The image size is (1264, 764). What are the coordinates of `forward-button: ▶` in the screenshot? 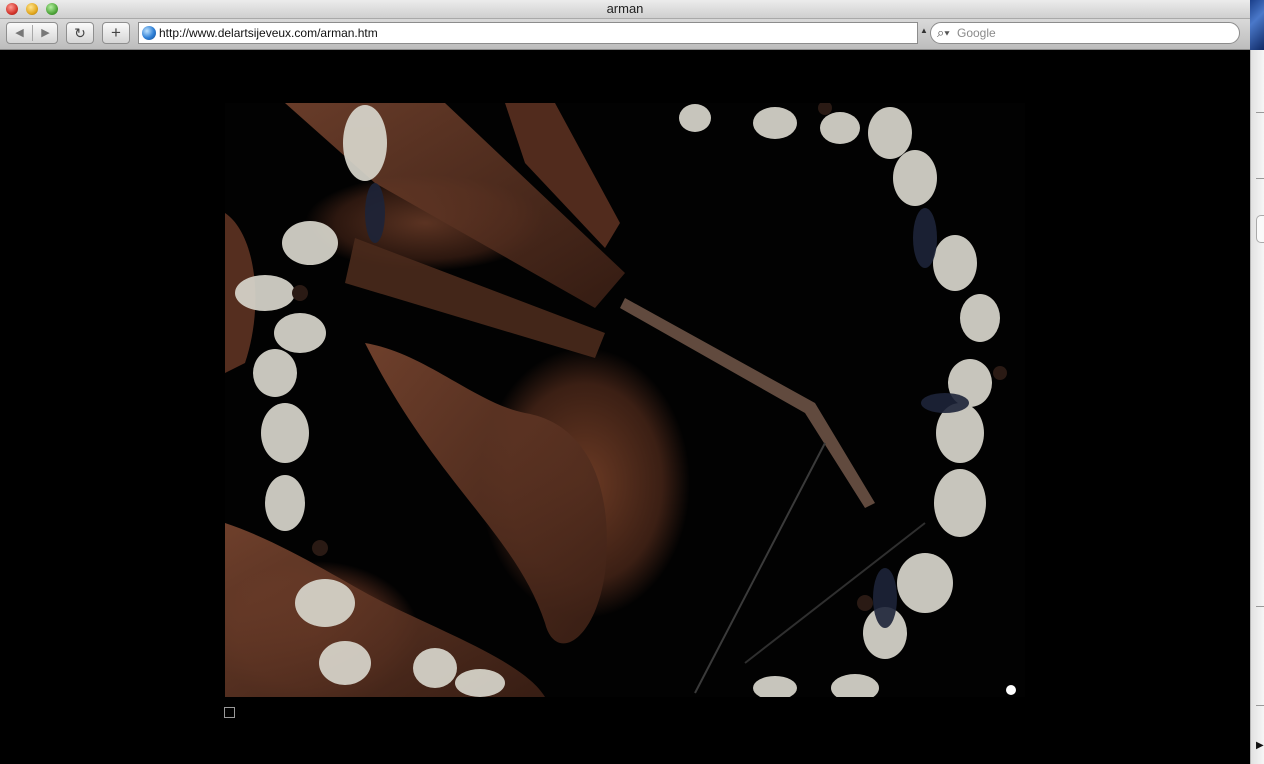 It's located at (45, 33).